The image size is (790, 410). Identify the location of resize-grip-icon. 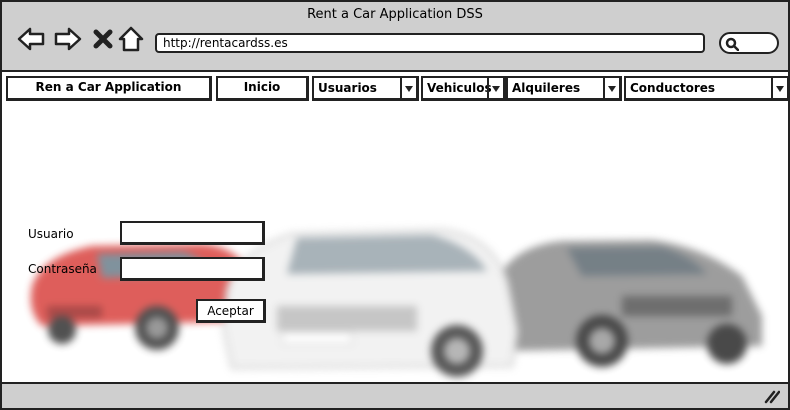
(772, 397).